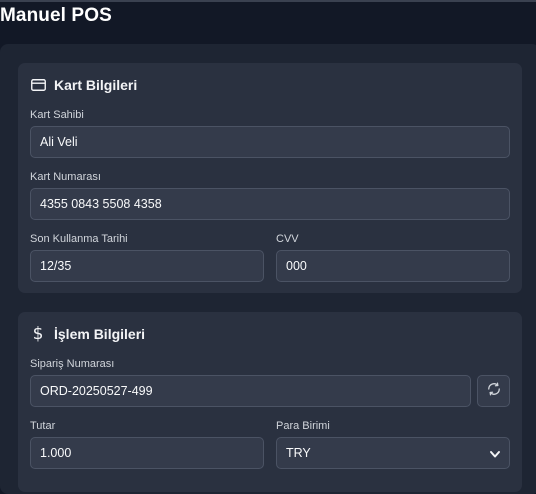 The width and height of the screenshot is (536, 494). Describe the element at coordinates (38, 85) in the screenshot. I see `credit-card-icon` at that location.